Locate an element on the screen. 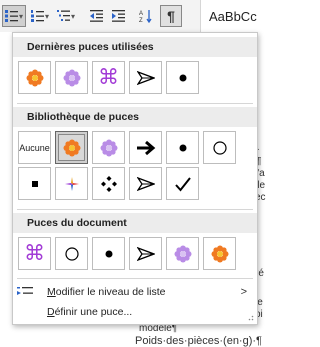  library-arrowhead-bullet is located at coordinates (145, 183).